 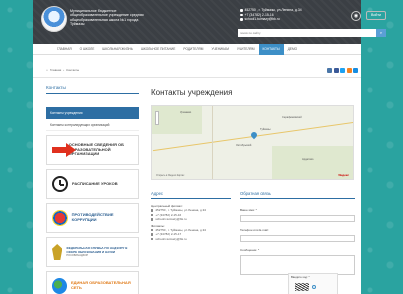 I want to click on map-town-label: Туймазы, so click(x=265, y=129).